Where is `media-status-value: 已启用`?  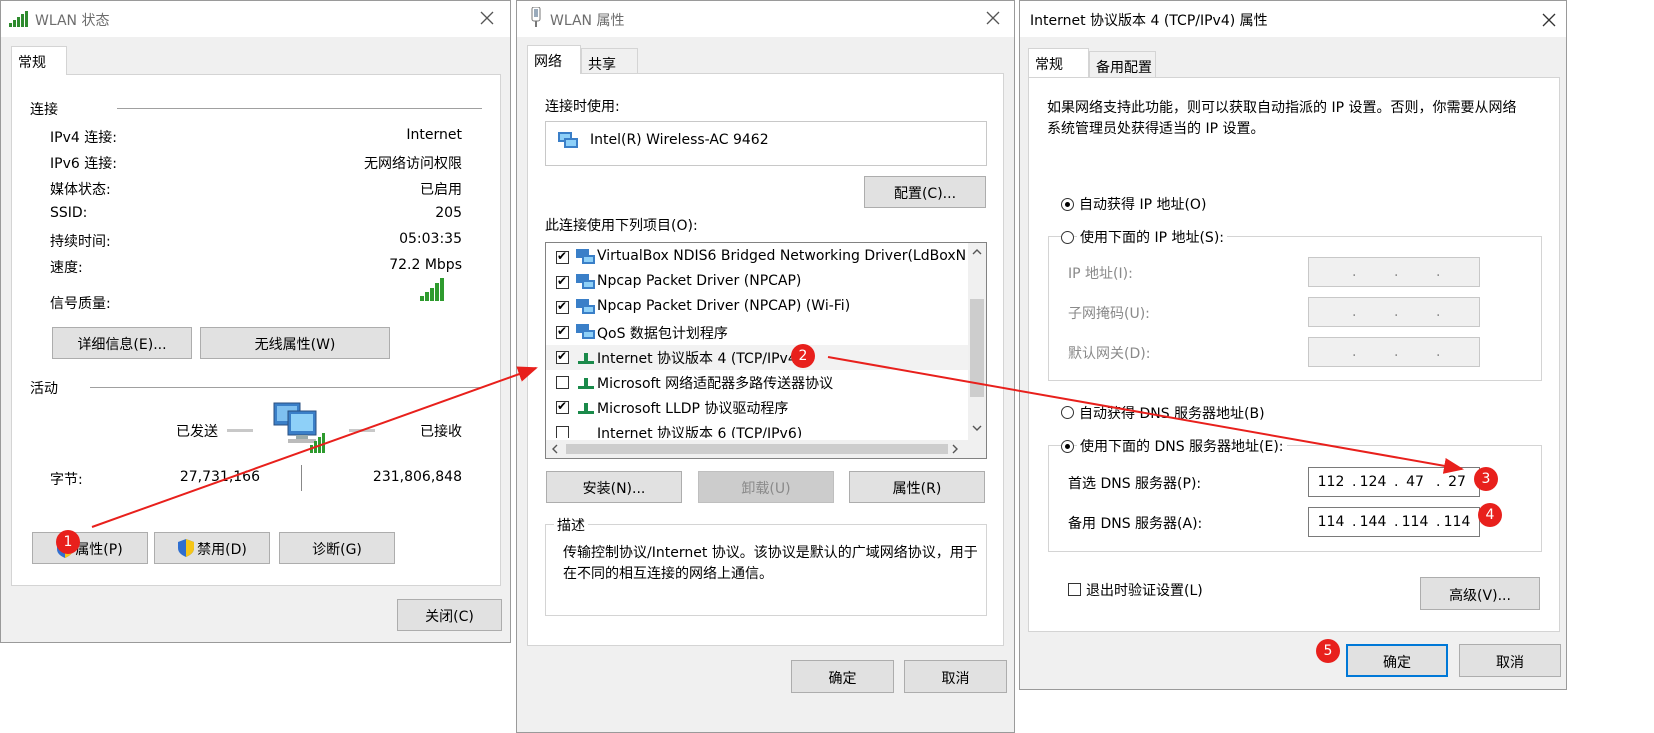
media-status-value: 已启用 is located at coordinates (441, 190).